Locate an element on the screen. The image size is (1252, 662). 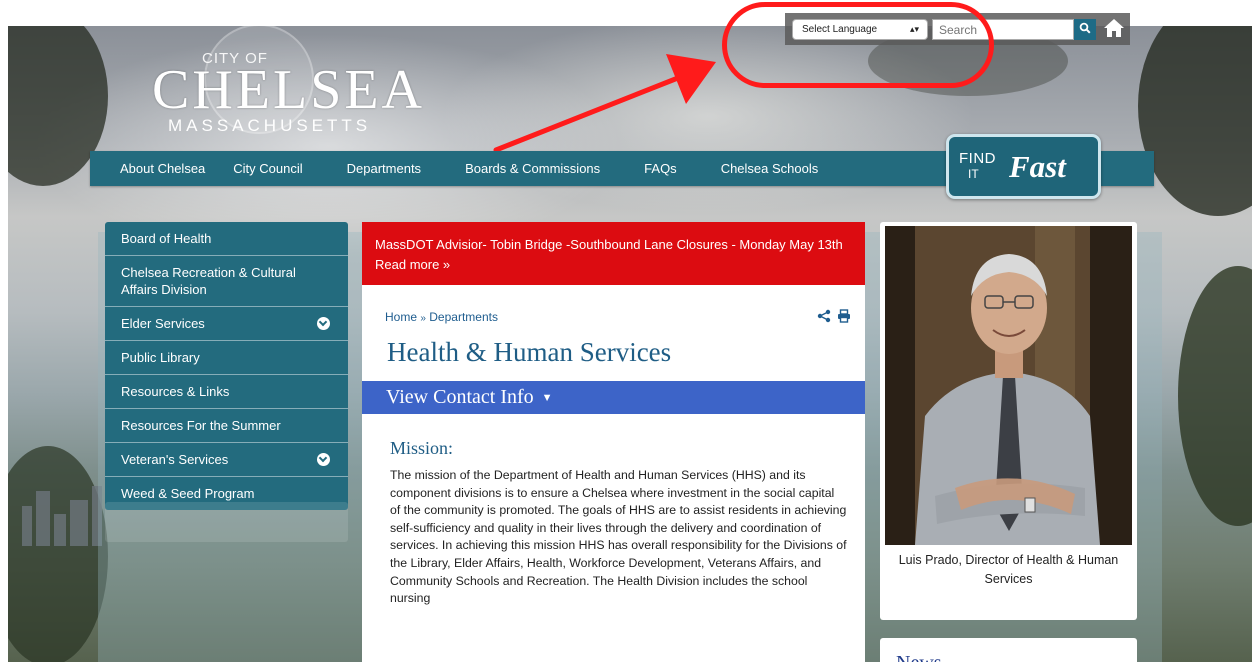
nav-city-council: City Council is located at coordinates (267, 168).